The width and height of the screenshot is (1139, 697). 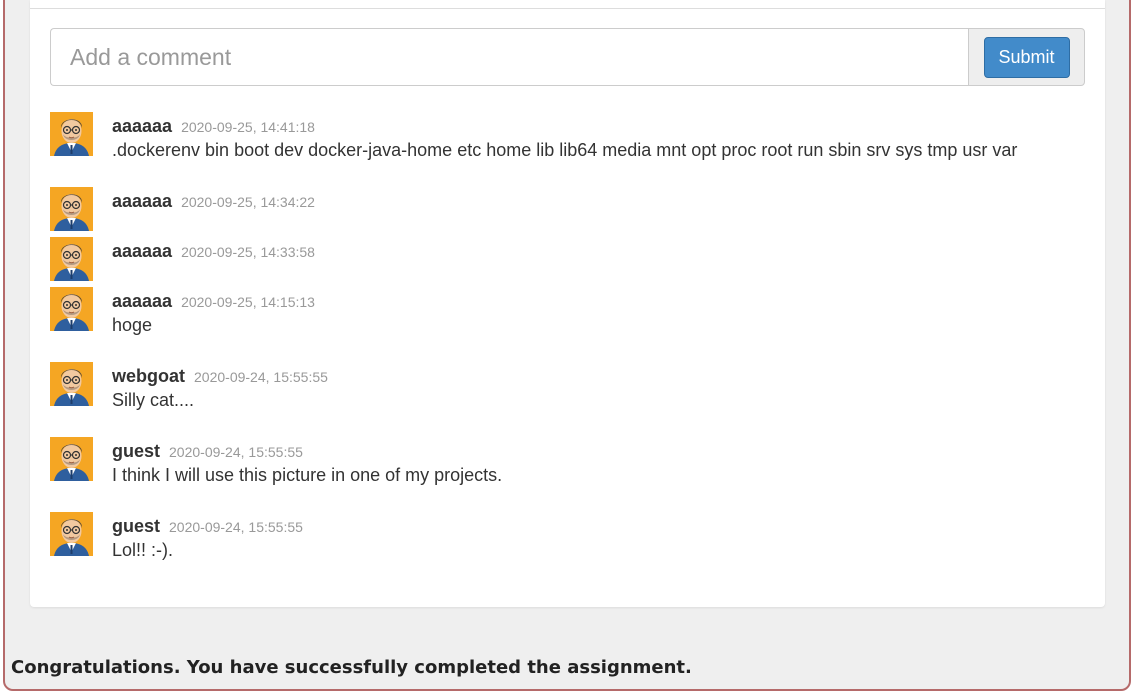 I want to click on comment-header: aaaaaa 2020-09-25, 14:15:13, so click(x=213, y=301).